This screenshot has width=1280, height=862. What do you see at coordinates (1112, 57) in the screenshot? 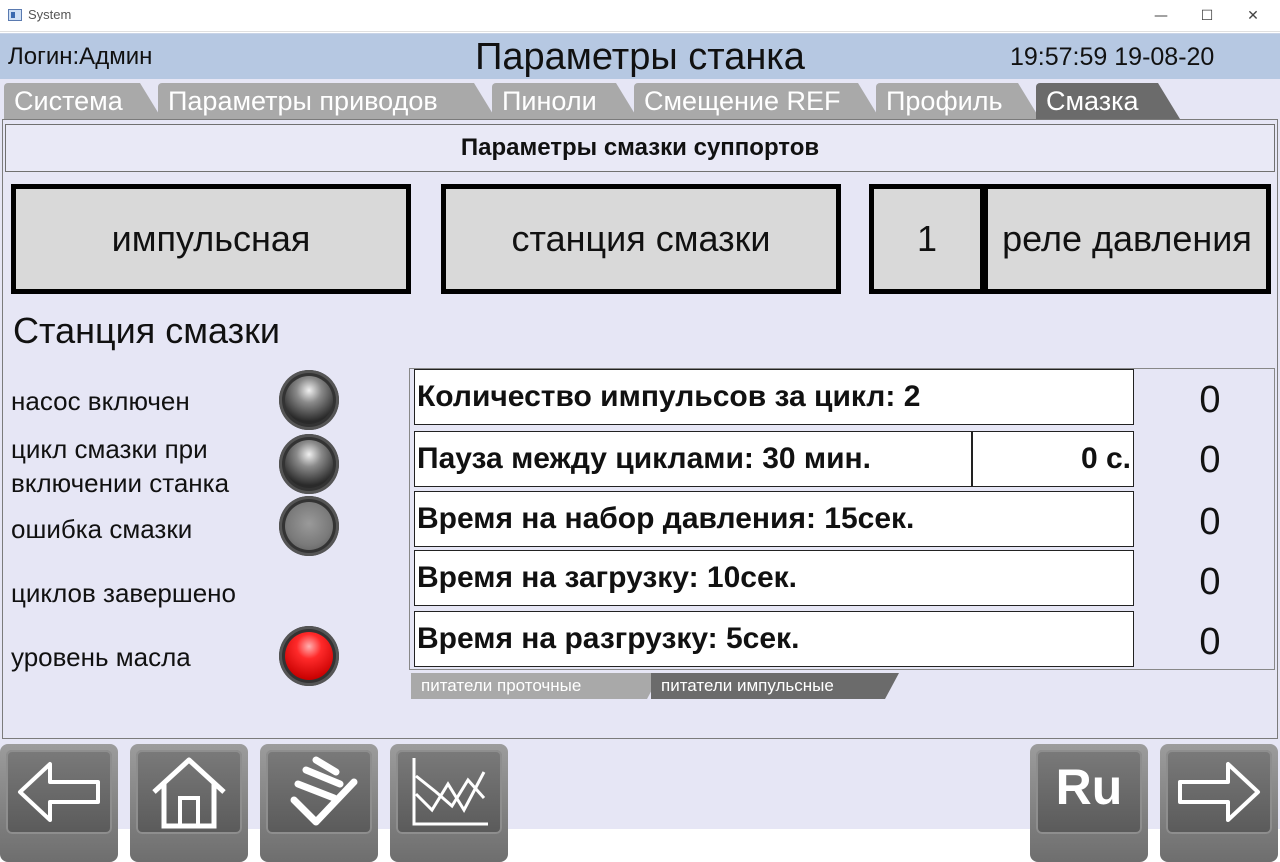
I see `clock: 19:57:59 19-08-20` at bounding box center [1112, 57].